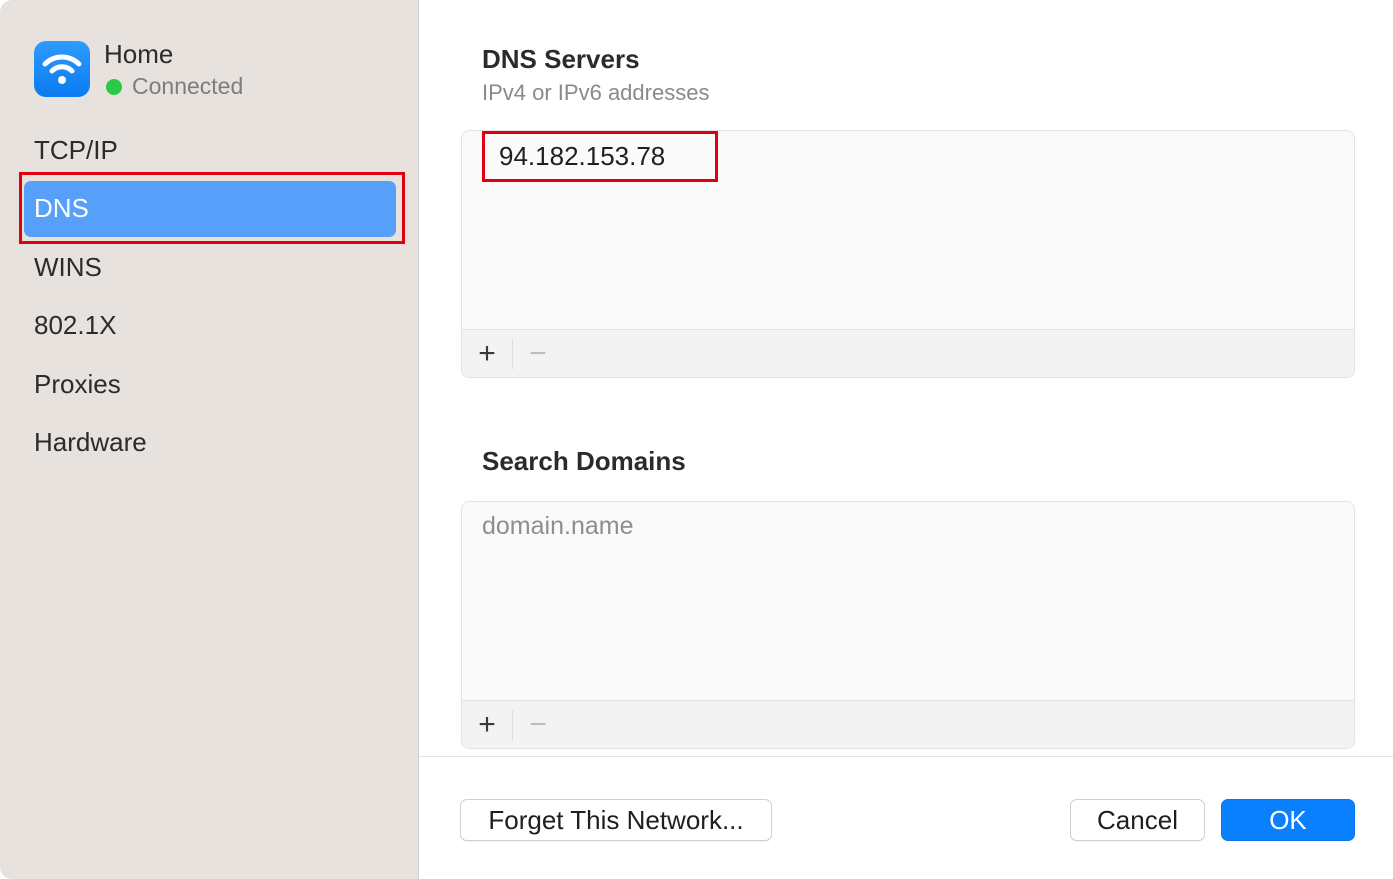  I want to click on wifi-icon, so click(62, 69).